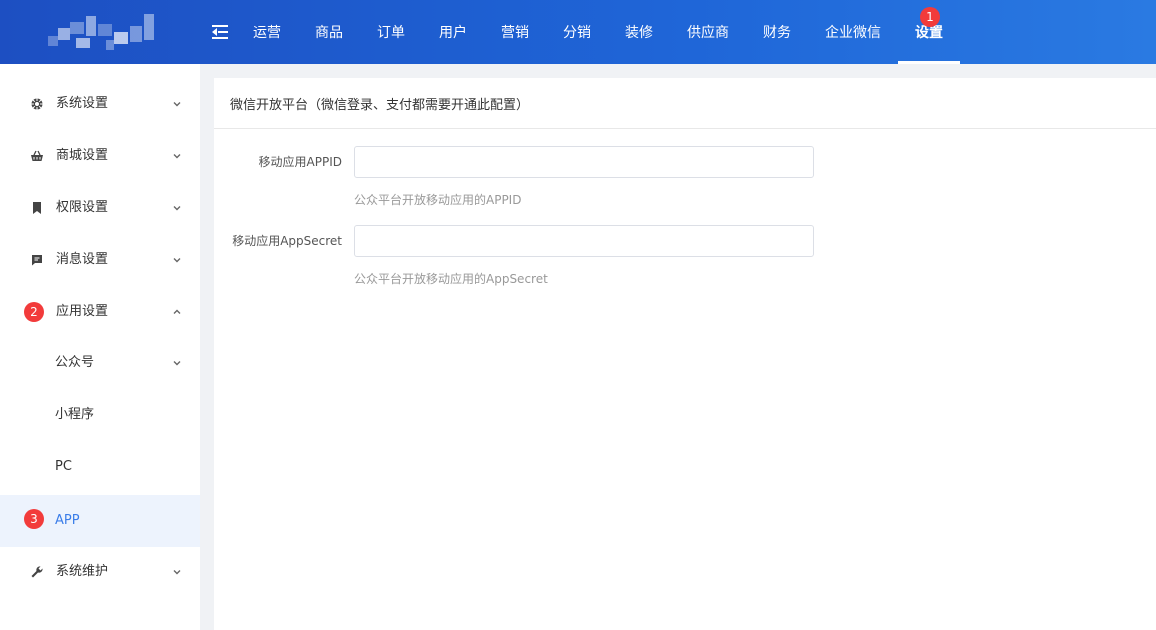 This screenshot has height=630, width=1156. Describe the element at coordinates (100, 415) in the screenshot. I see `sidebar-item-mini-program: 小程序` at that location.